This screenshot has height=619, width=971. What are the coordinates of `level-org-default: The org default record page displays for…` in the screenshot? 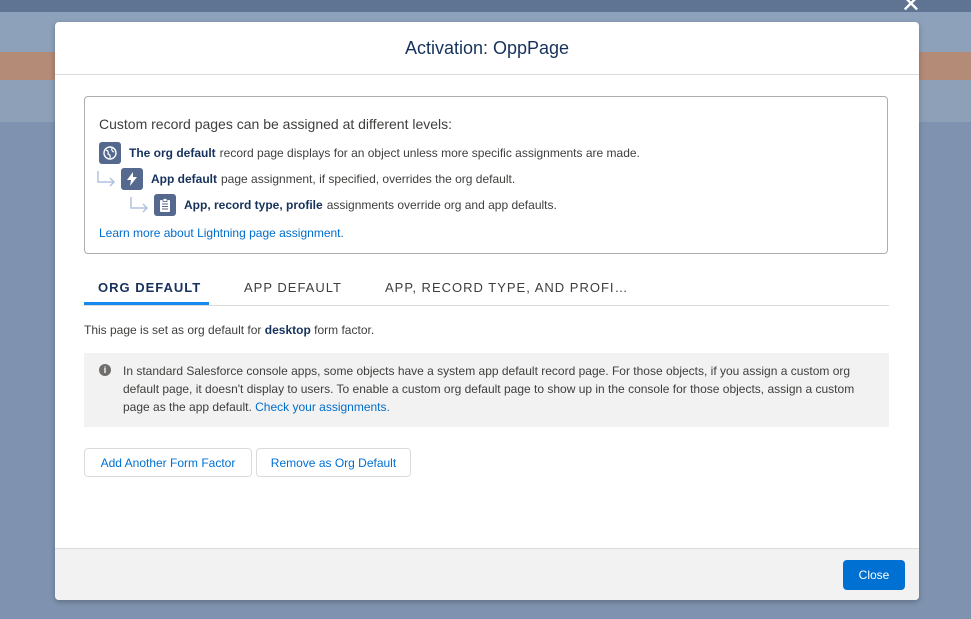 It's located at (369, 153).